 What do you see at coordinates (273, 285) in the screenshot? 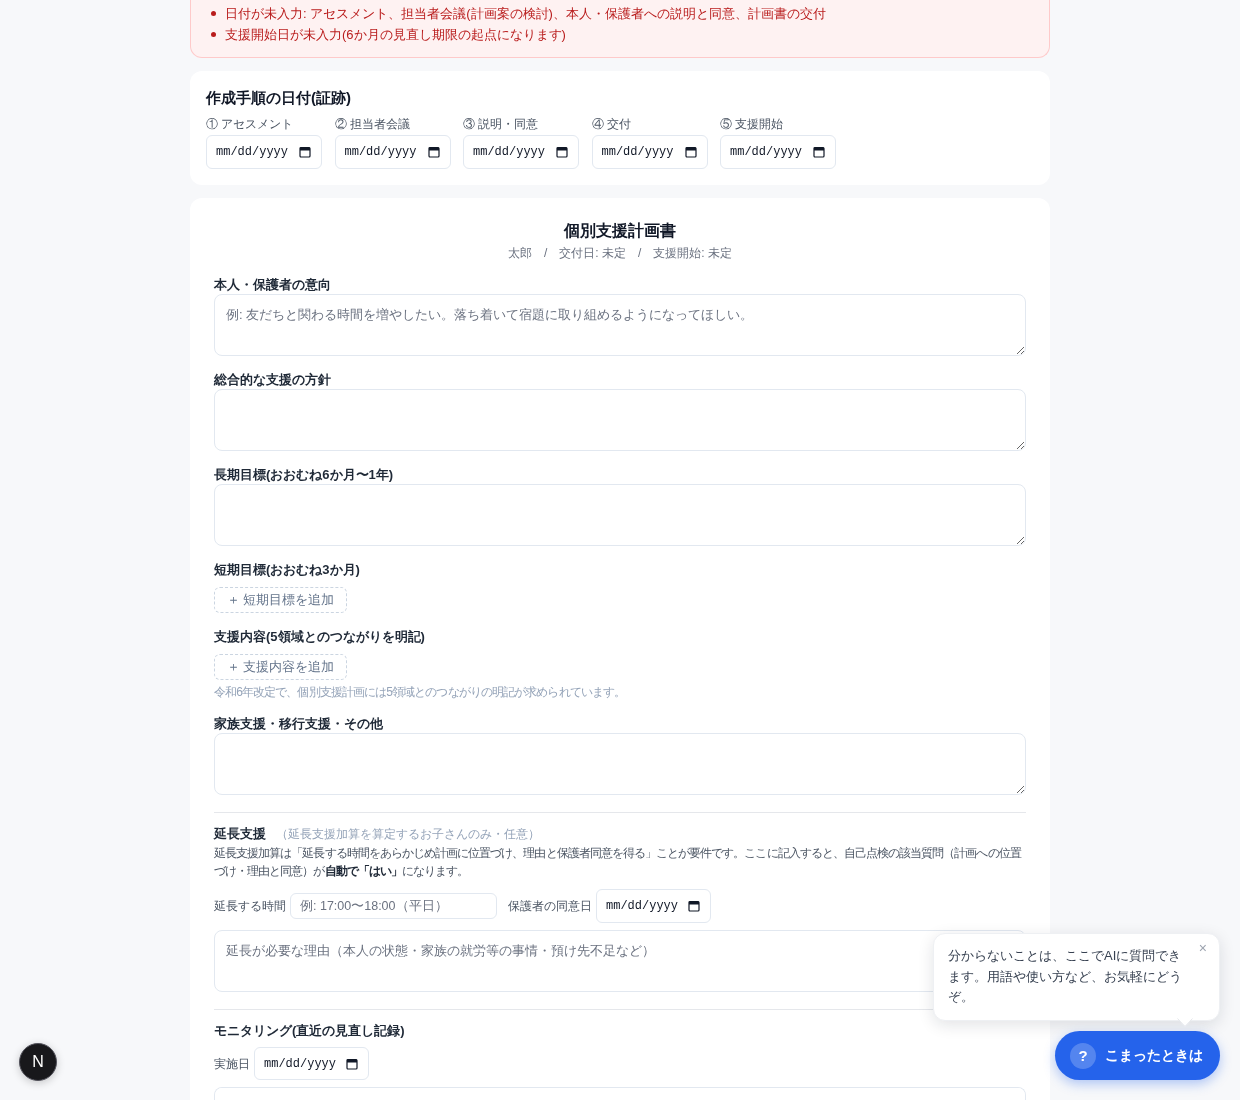
I see `field-label: 本人・保護者の意向` at bounding box center [273, 285].